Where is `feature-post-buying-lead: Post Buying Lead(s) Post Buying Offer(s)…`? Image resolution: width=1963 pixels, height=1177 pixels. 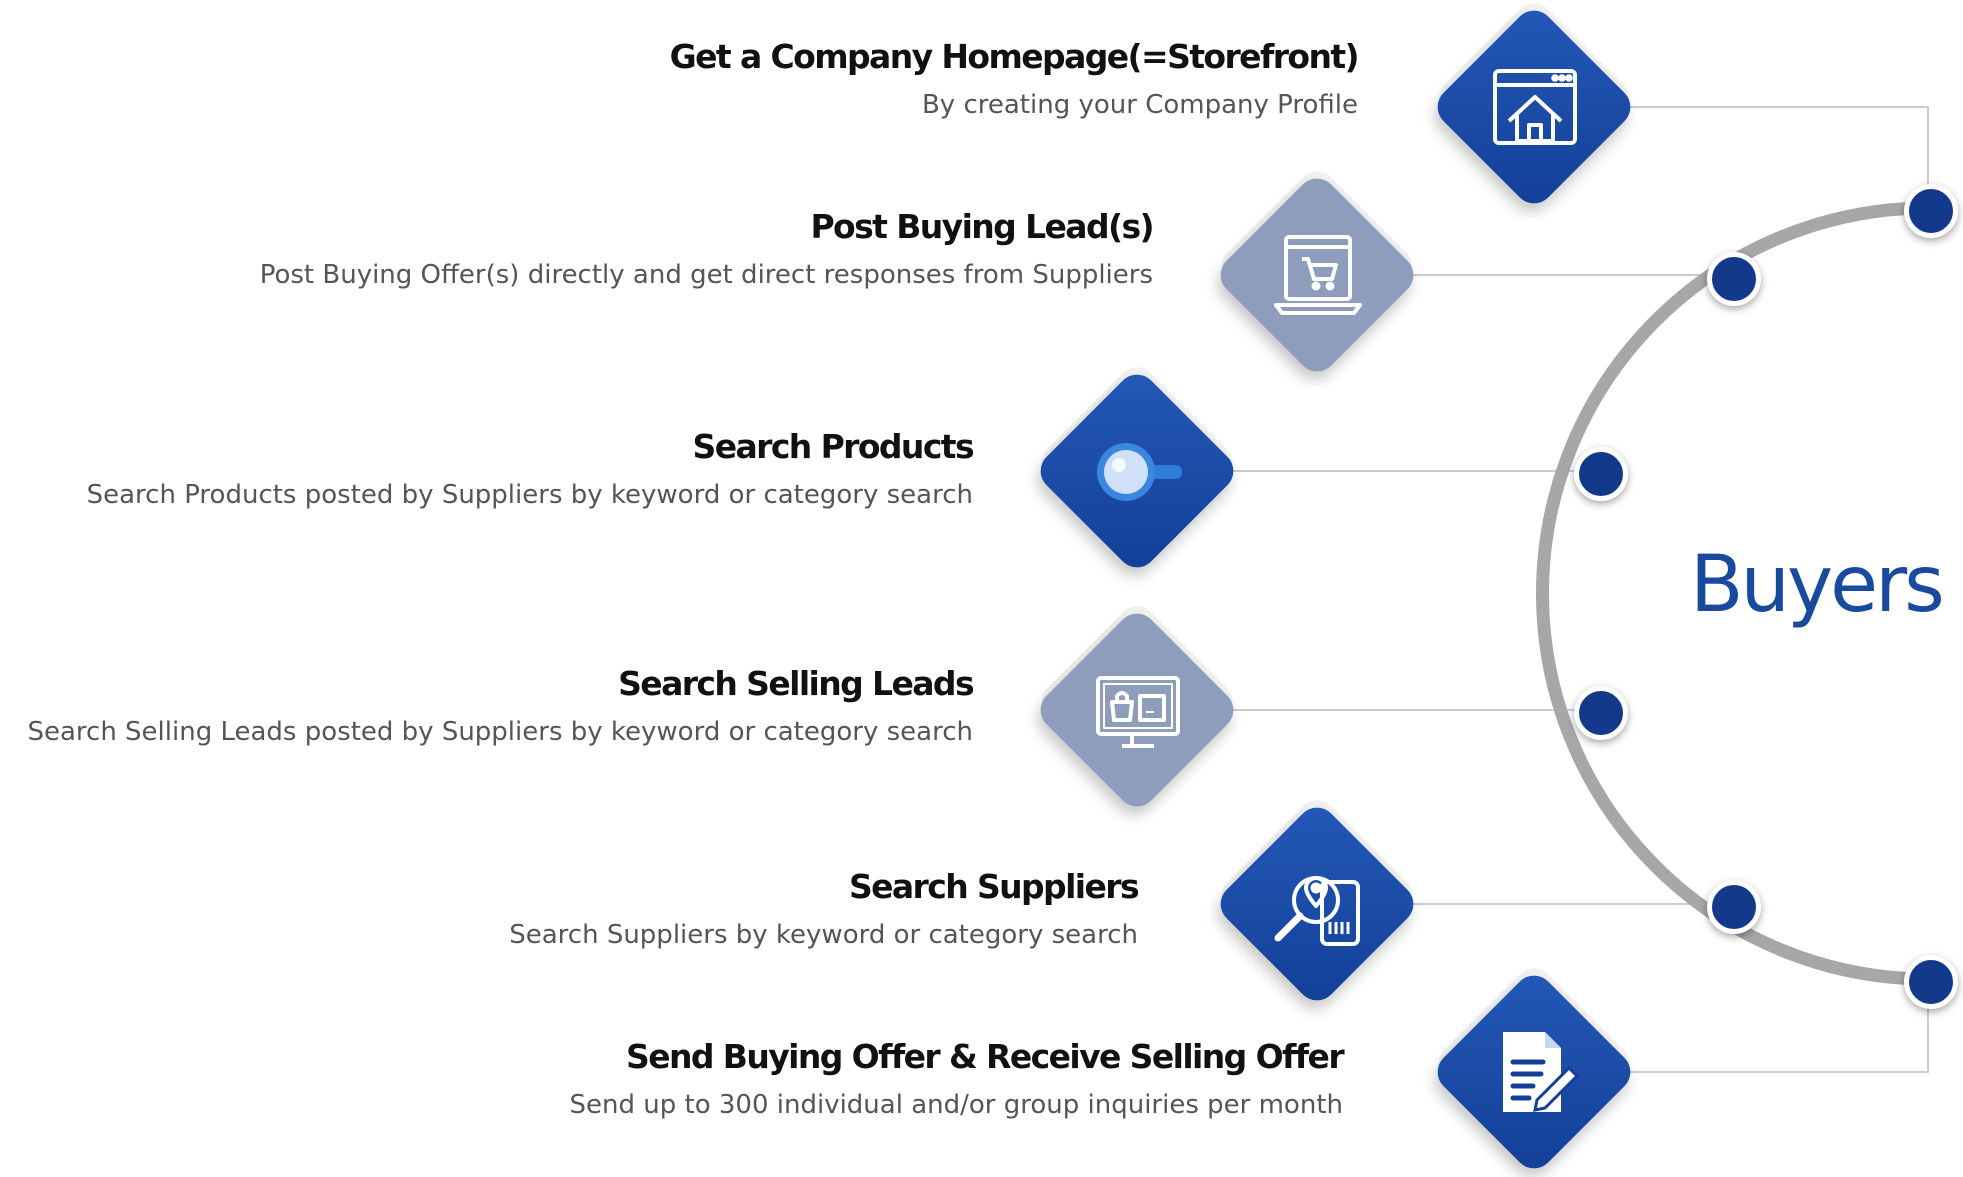
feature-post-buying-lead: Post Buying Lead(s) Post Buying Offer(s)… is located at coordinates (707, 249).